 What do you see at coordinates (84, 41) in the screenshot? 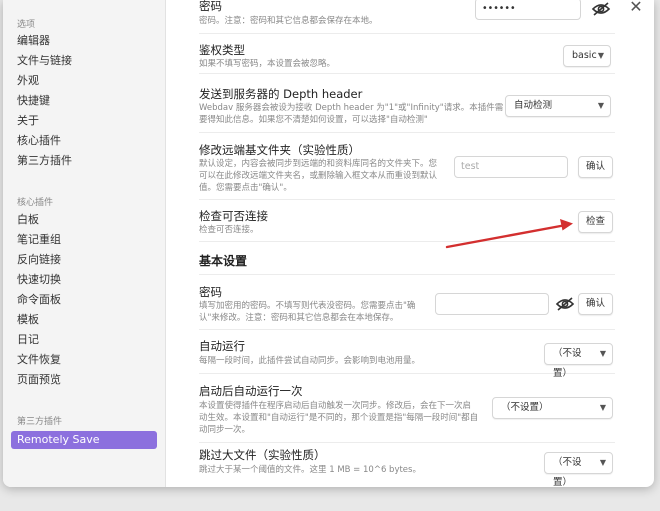
I see `sidebar-item-editor: 编辑器` at bounding box center [84, 41].